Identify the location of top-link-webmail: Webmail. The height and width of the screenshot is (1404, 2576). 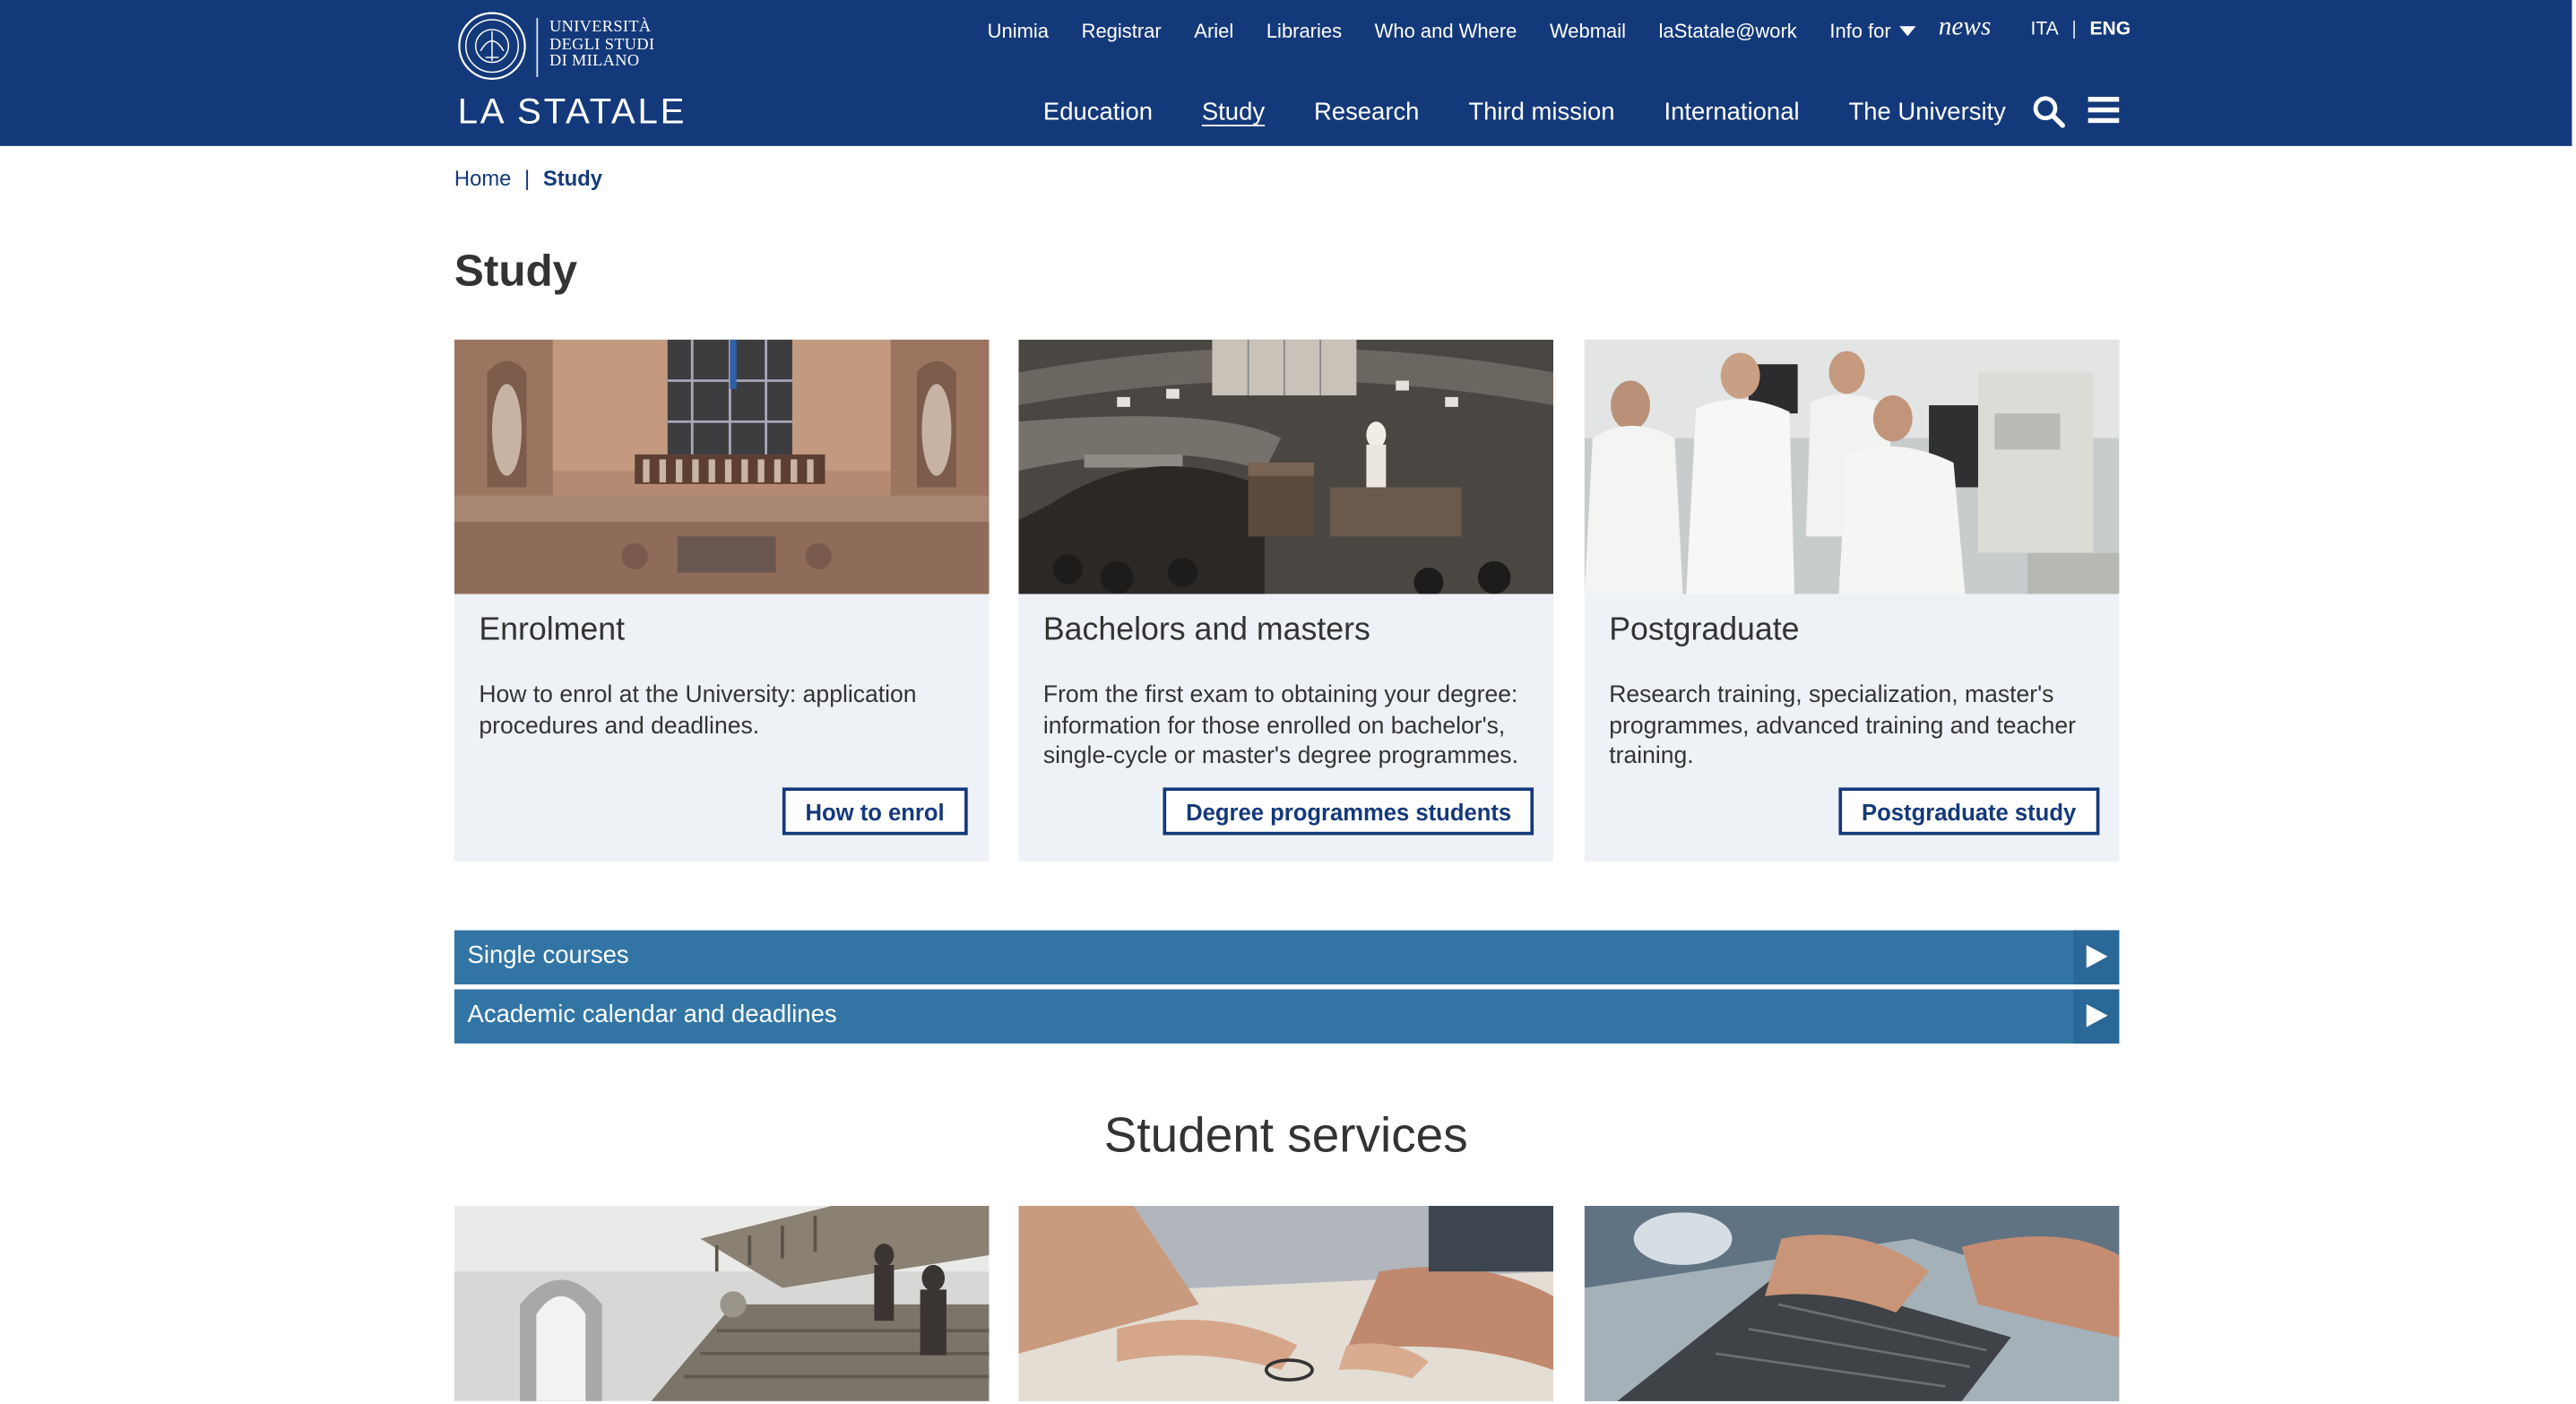
(1588, 31).